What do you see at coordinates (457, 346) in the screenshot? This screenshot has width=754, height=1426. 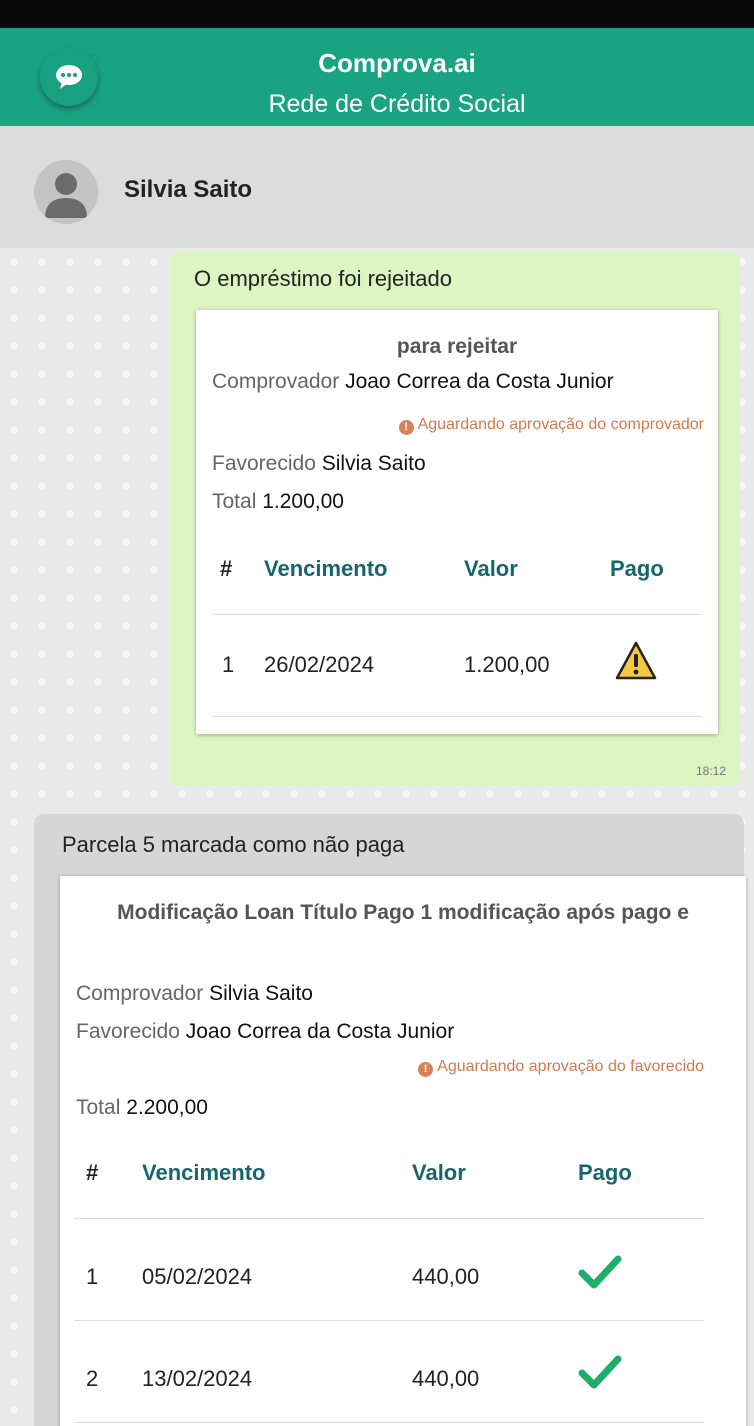 I see `loan-heading: para rejeitar` at bounding box center [457, 346].